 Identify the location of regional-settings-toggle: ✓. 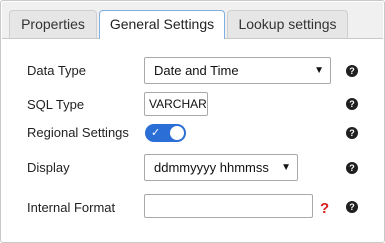
(165, 133).